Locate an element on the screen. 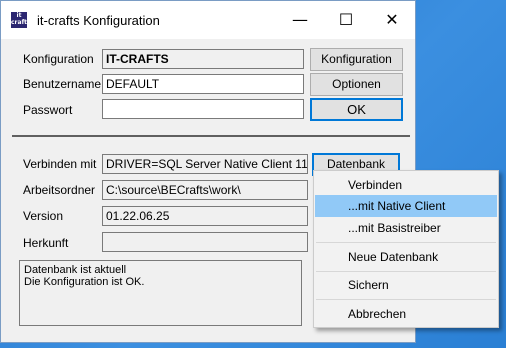 The width and height of the screenshot is (506, 348). menu-item-abbrechen: Abbrechen is located at coordinates (406, 314).